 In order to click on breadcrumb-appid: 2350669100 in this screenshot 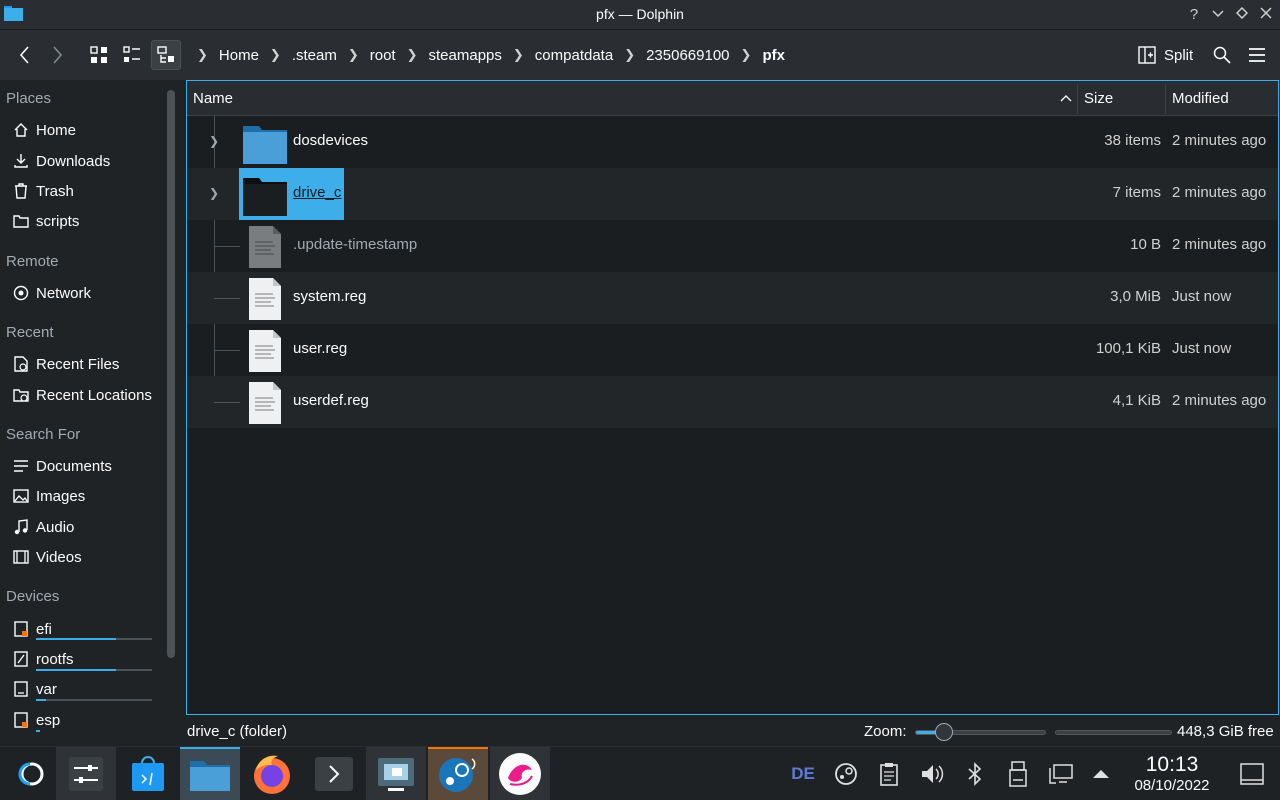, I will do `click(687, 55)`.